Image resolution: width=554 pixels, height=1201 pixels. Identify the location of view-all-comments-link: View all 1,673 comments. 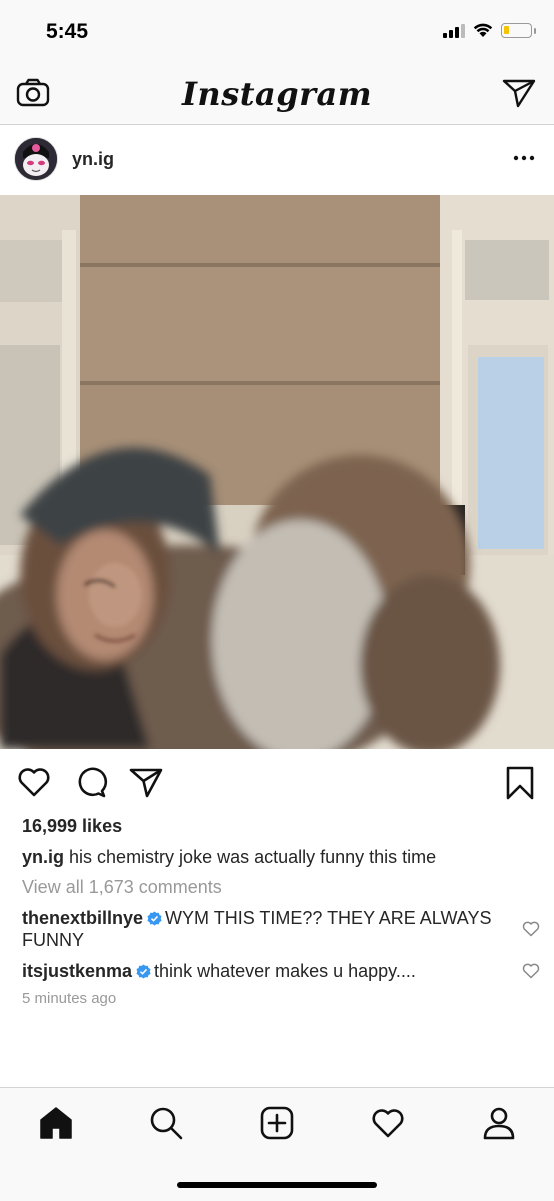
(122, 887).